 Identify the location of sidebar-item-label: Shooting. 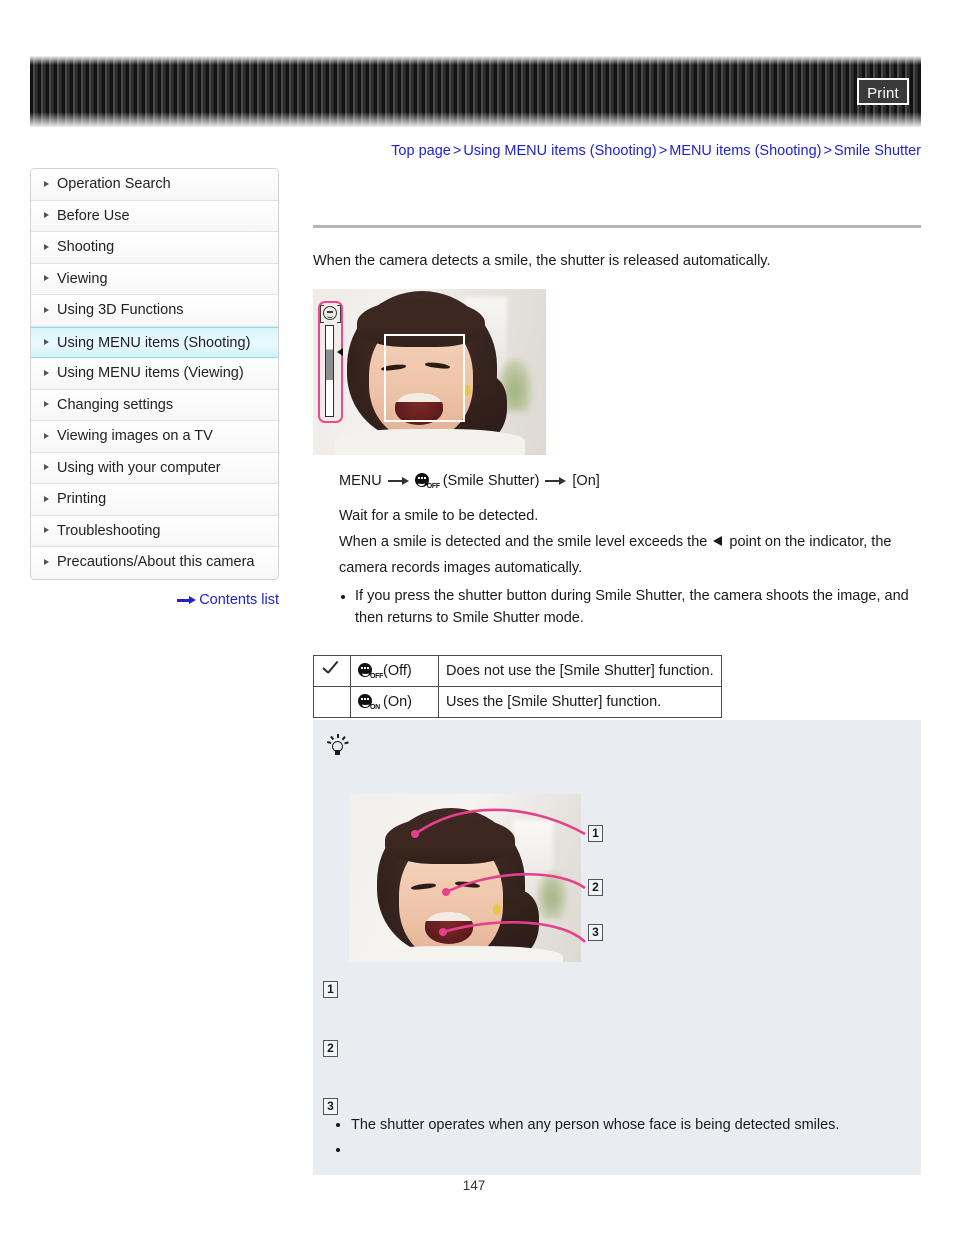
(86, 247).